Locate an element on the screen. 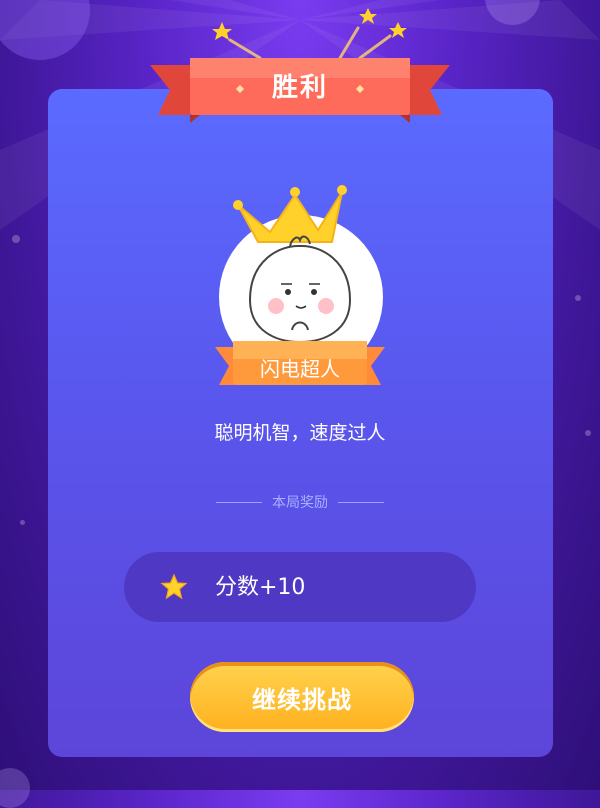 This screenshot has width=600, height=808. reward-heading: 本局奖励 is located at coordinates (300, 502).